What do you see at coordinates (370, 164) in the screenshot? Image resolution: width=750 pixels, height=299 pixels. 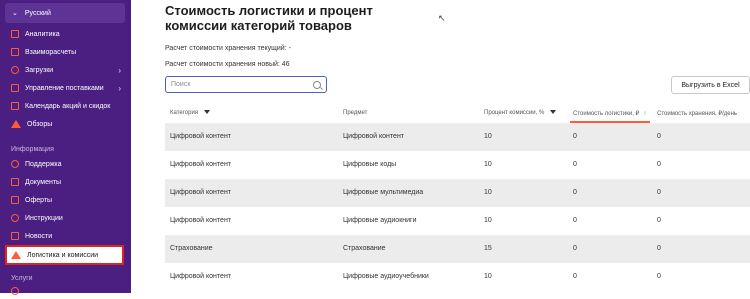 I see `cell-subject: Цифровые коды` at bounding box center [370, 164].